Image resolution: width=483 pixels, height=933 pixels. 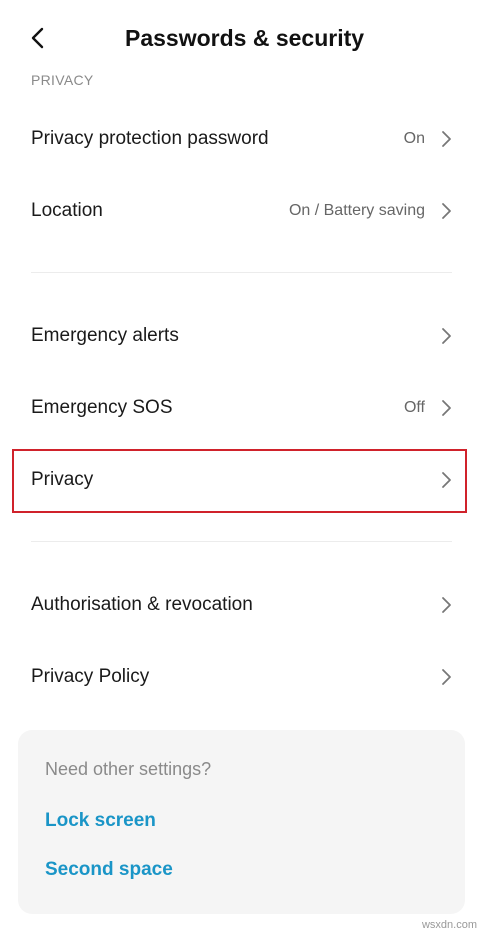 I want to click on back-button, so click(x=38, y=38).